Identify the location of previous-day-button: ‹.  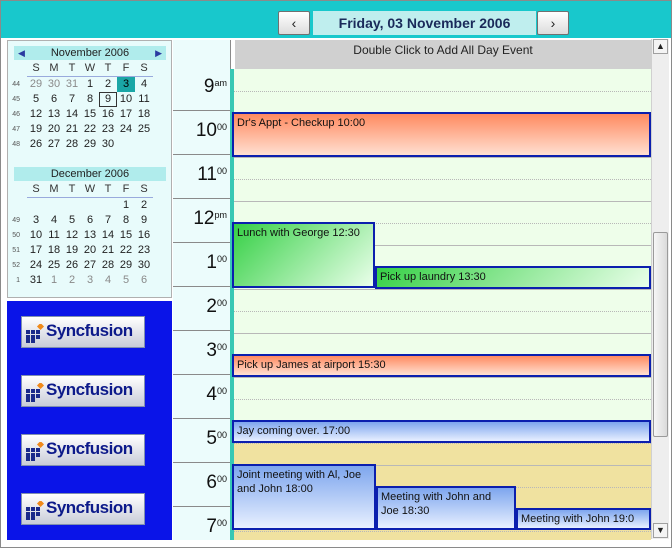
(294, 23).